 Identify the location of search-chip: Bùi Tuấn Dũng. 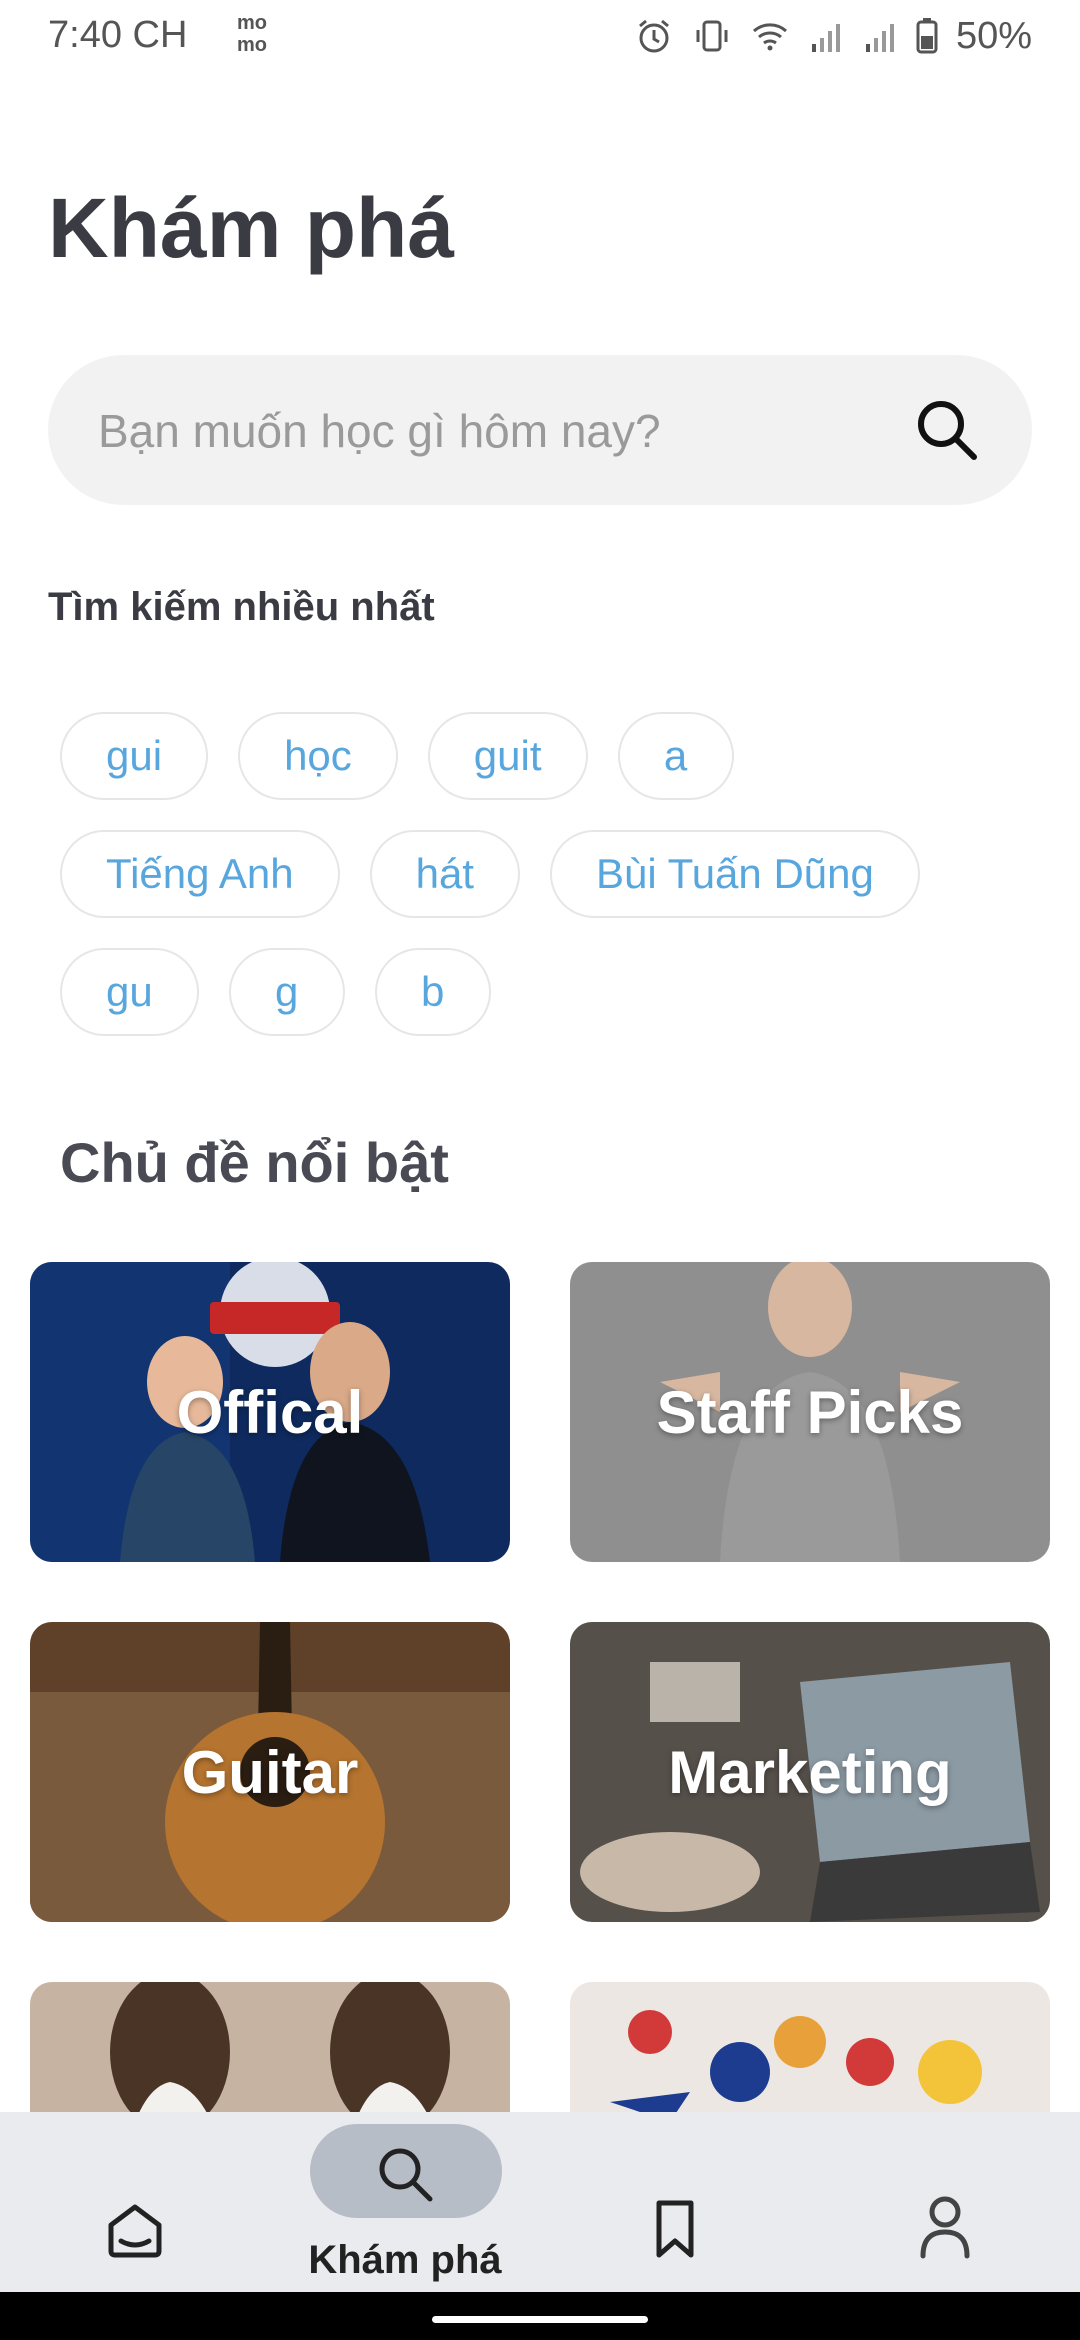
(734, 874).